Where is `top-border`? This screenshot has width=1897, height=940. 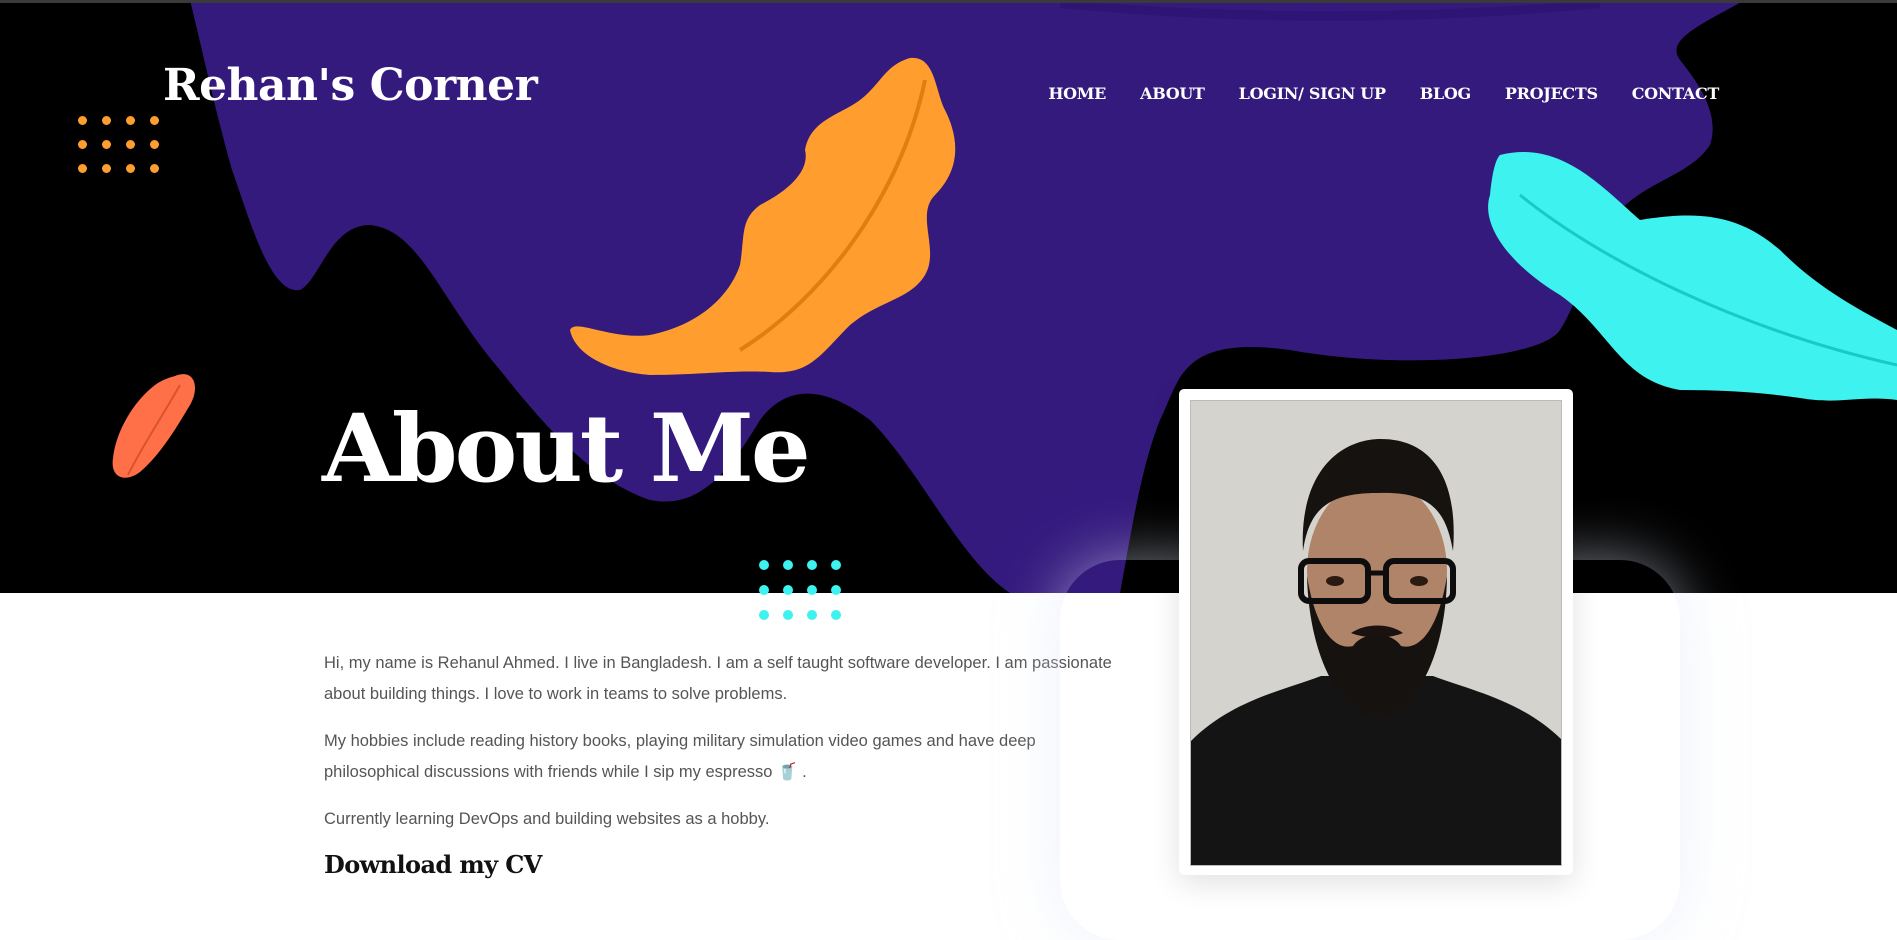
top-border is located at coordinates (948, 1).